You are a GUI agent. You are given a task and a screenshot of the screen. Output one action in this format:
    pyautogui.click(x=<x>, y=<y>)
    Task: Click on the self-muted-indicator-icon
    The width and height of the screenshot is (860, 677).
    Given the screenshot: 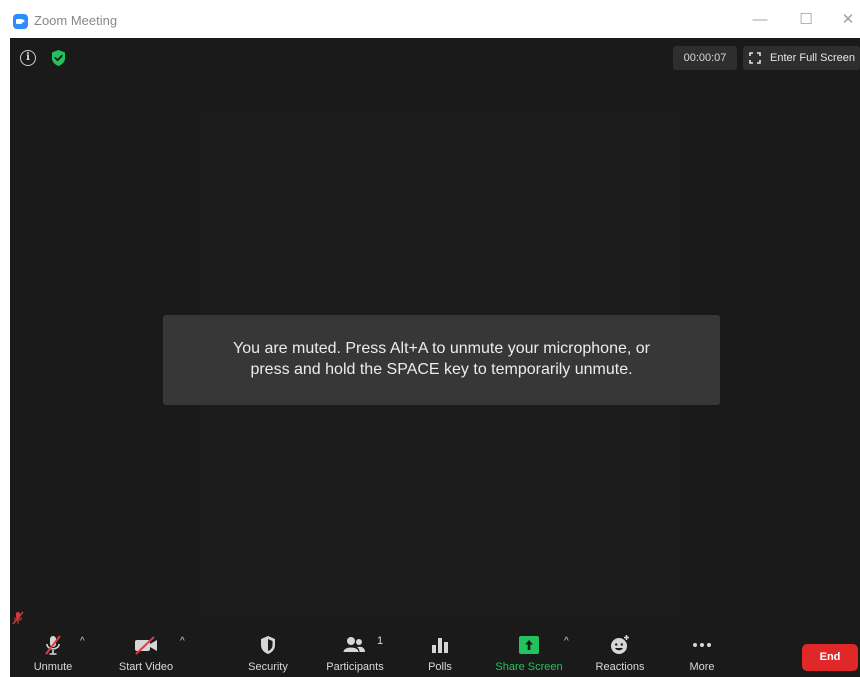 What is the action you would take?
    pyautogui.click(x=18, y=618)
    